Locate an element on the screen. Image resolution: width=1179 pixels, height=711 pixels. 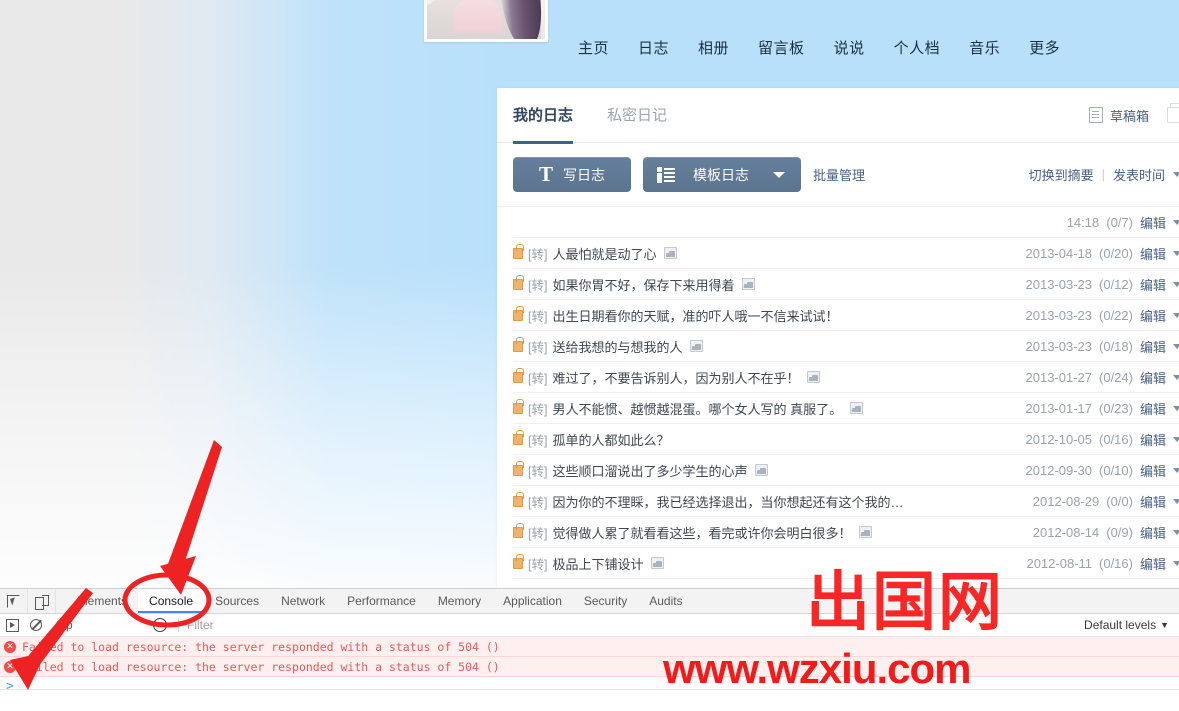
inspect-element-button is located at coordinates (14, 601).